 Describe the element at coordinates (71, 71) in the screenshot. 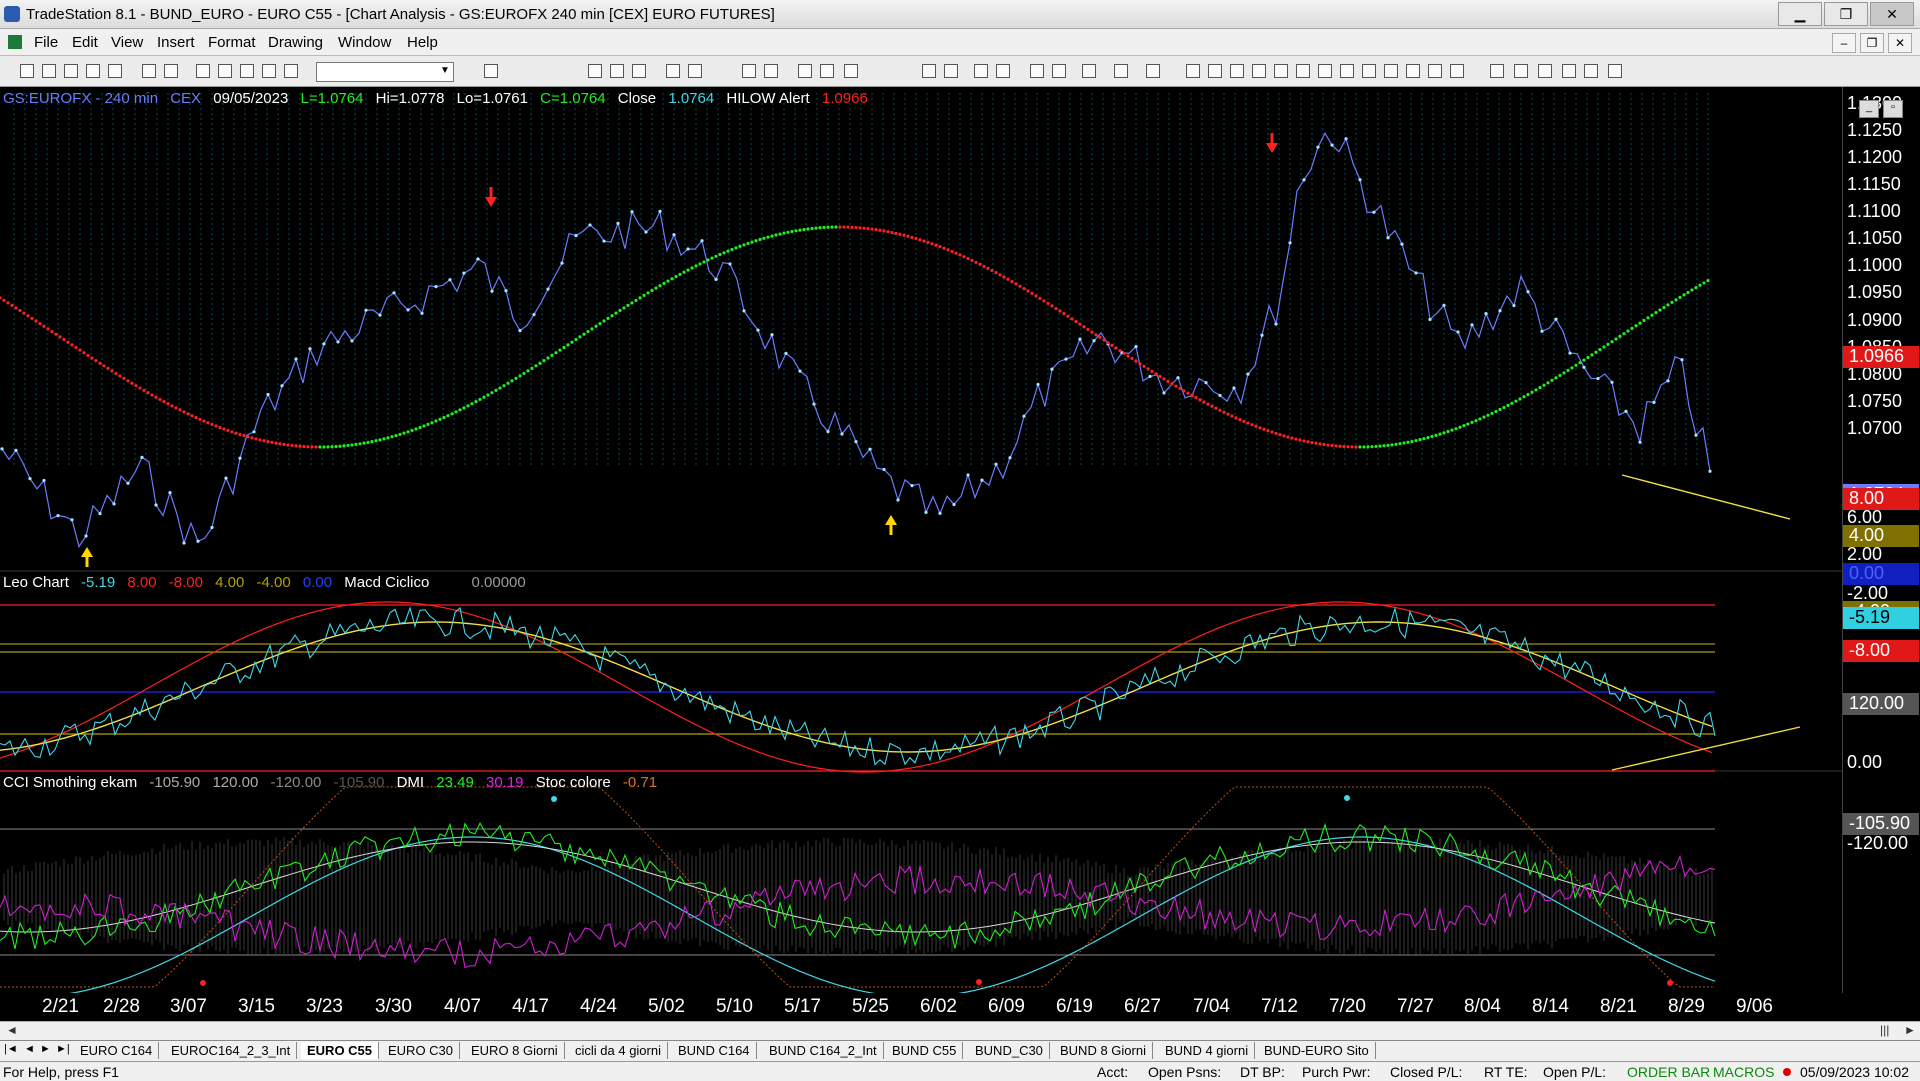

I see `open-workspace-icon` at that location.